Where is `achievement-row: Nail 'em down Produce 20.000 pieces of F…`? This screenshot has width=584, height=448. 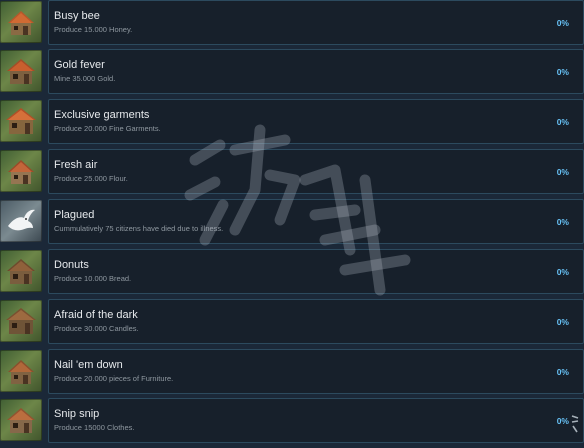 achievement-row: Nail 'em down Produce 20.000 pieces of F… is located at coordinates (292, 374).